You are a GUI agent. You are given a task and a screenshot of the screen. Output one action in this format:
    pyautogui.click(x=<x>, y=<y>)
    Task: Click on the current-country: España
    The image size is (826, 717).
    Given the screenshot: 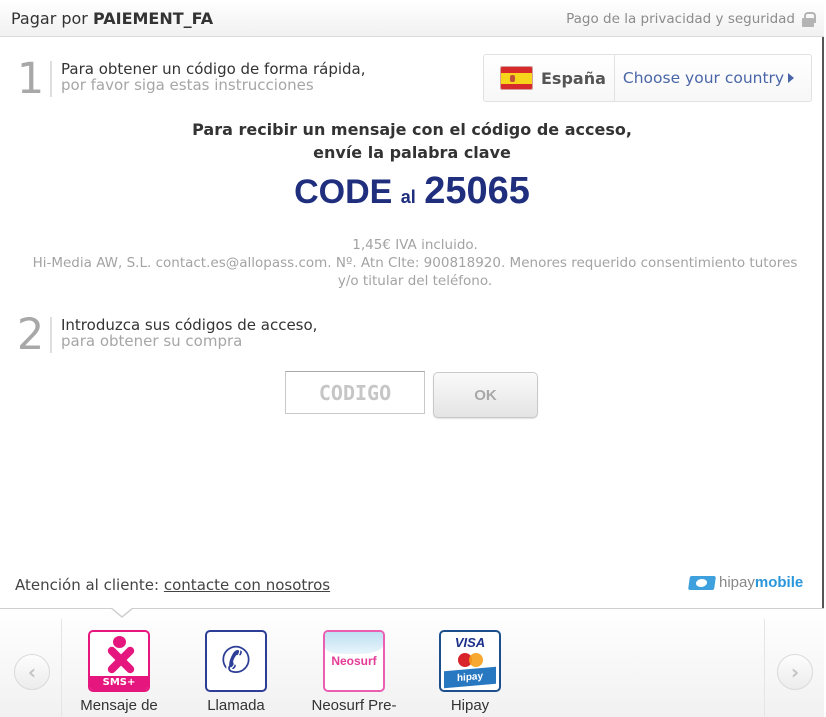 What is the action you would take?
    pyautogui.click(x=573, y=78)
    